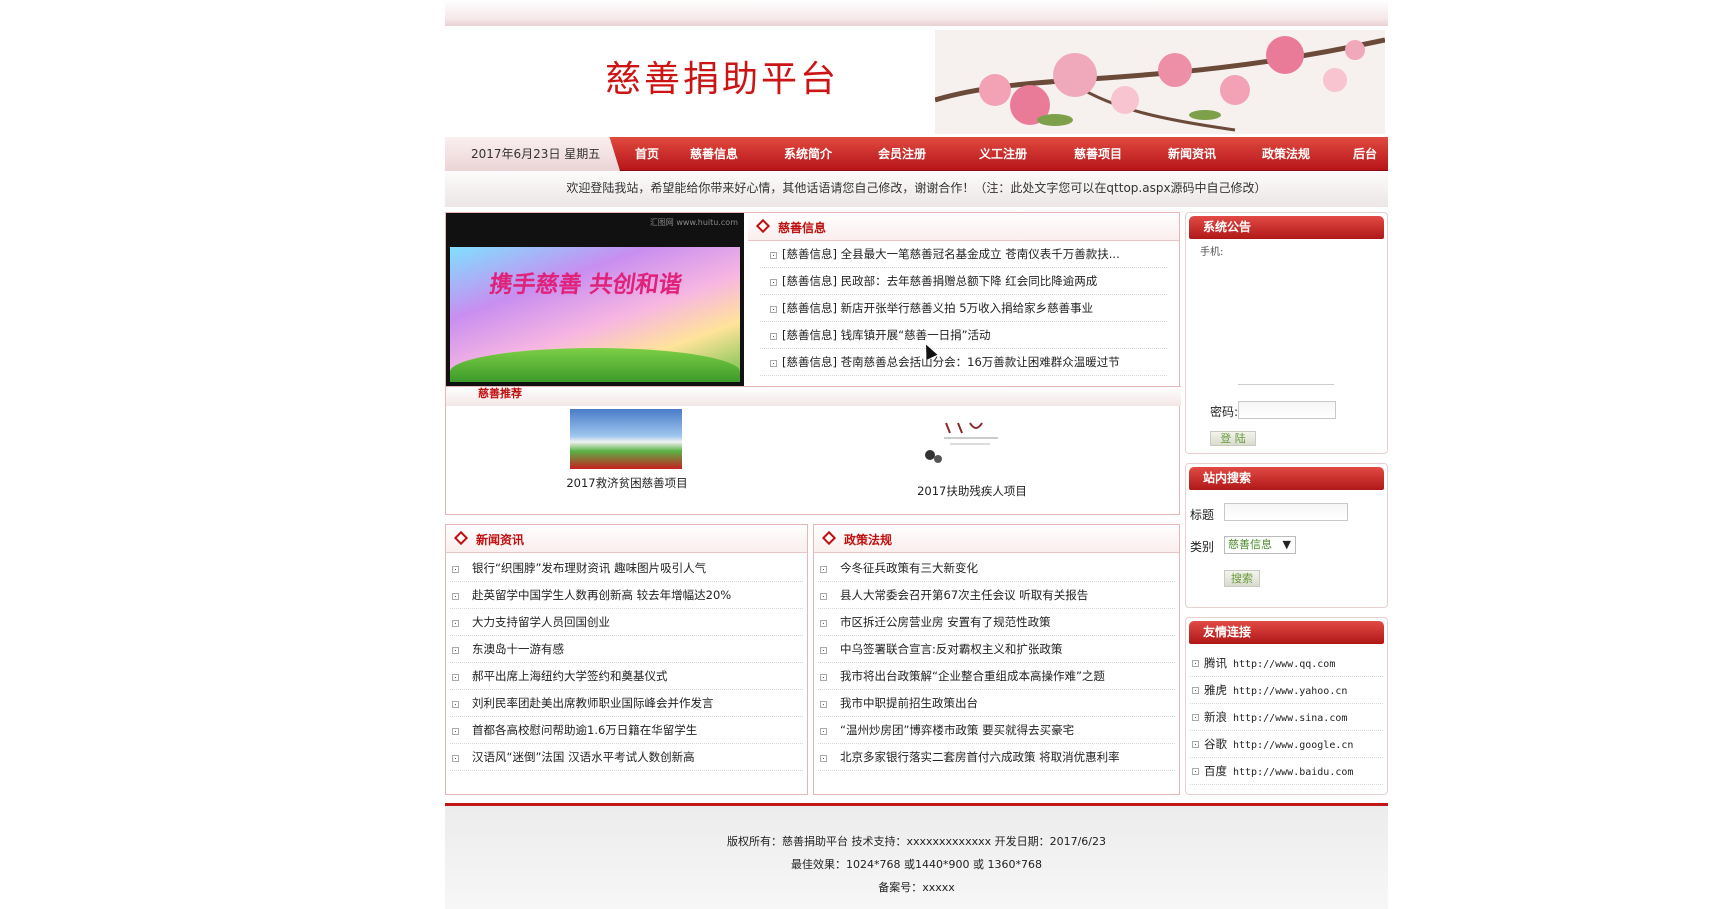 The width and height of the screenshot is (1733, 909). I want to click on list-item: 首都各高校慰问帮助逾1.6万日籍在华留学生, so click(626, 730).